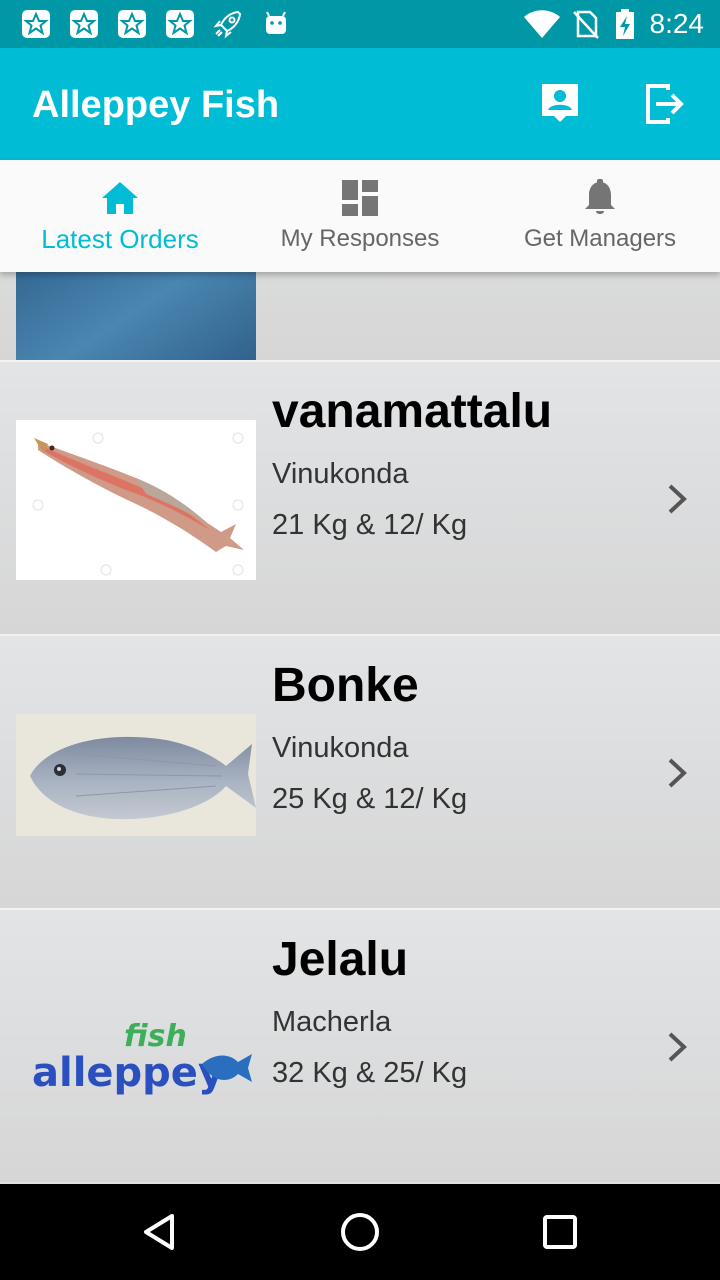 Image resolution: width=720 pixels, height=1280 pixels. What do you see at coordinates (155, 1036) in the screenshot?
I see `svg-text: fish` at bounding box center [155, 1036].